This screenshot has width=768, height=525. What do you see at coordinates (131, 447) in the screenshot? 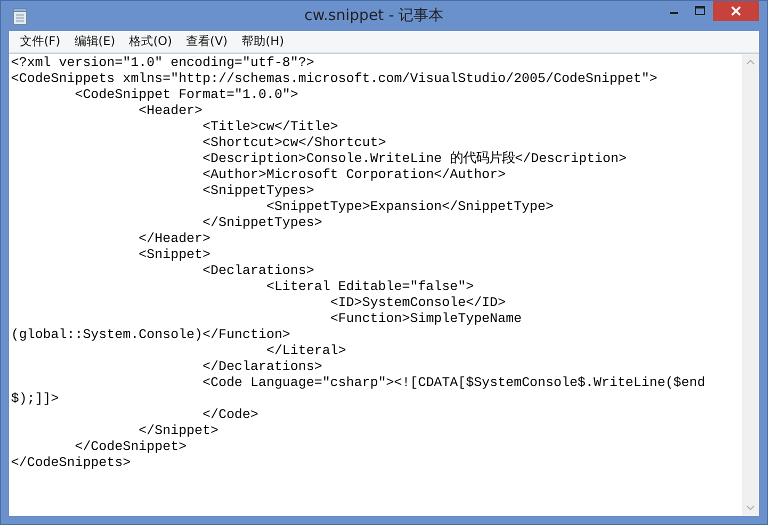
I see `code-line: </CodeSnippet>` at bounding box center [131, 447].